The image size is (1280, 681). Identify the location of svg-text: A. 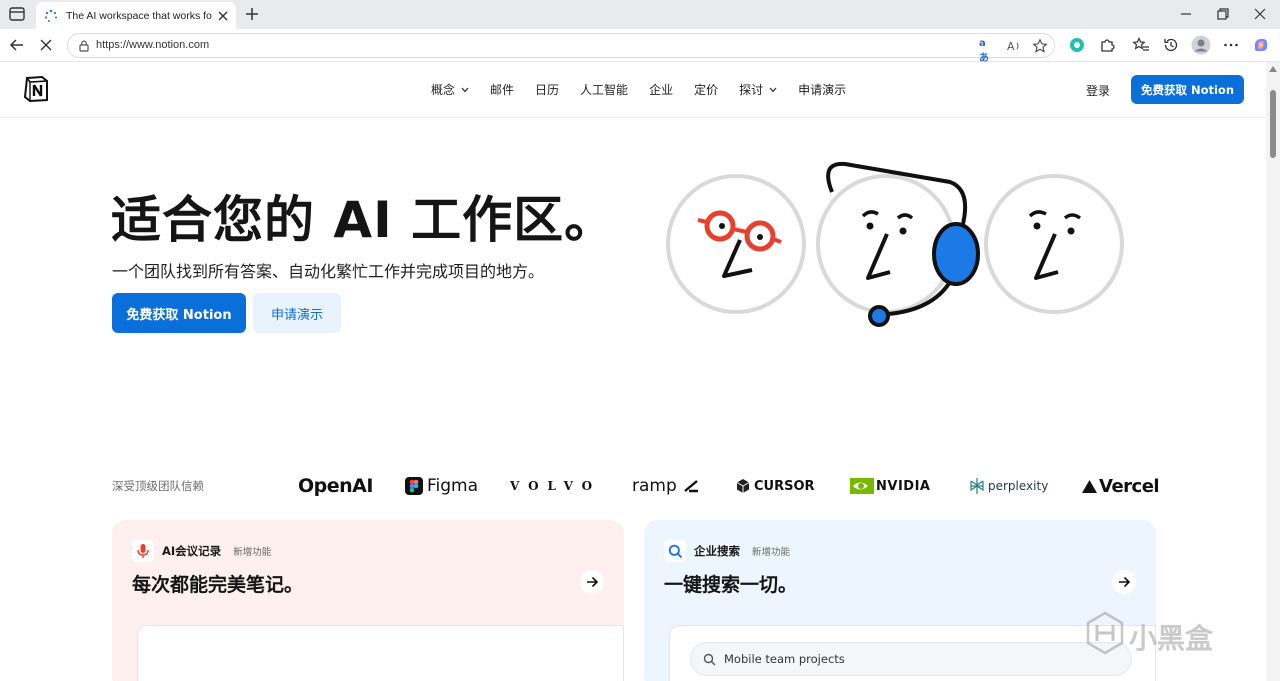
(1011, 46).